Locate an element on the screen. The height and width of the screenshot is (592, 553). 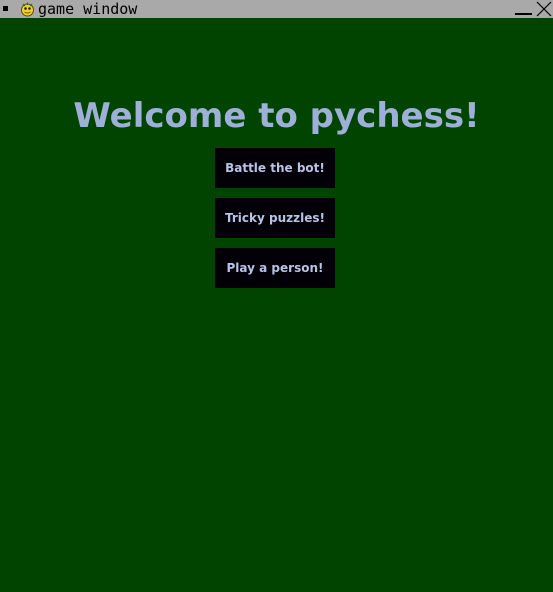
battle-bot-button: Battle the bot! is located at coordinates (275, 168).